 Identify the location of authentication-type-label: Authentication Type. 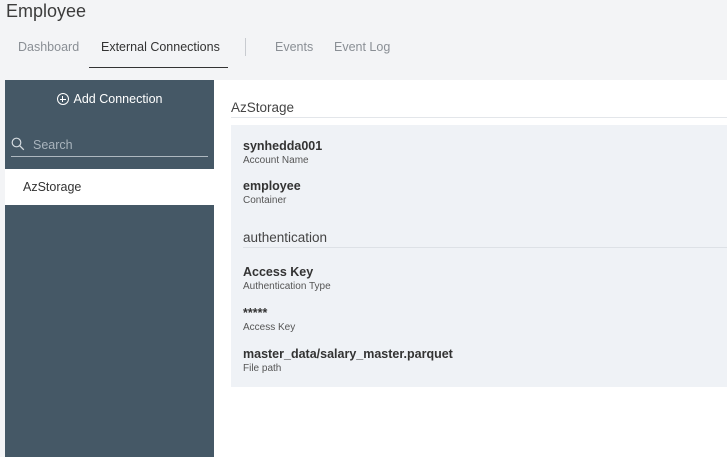
(287, 286).